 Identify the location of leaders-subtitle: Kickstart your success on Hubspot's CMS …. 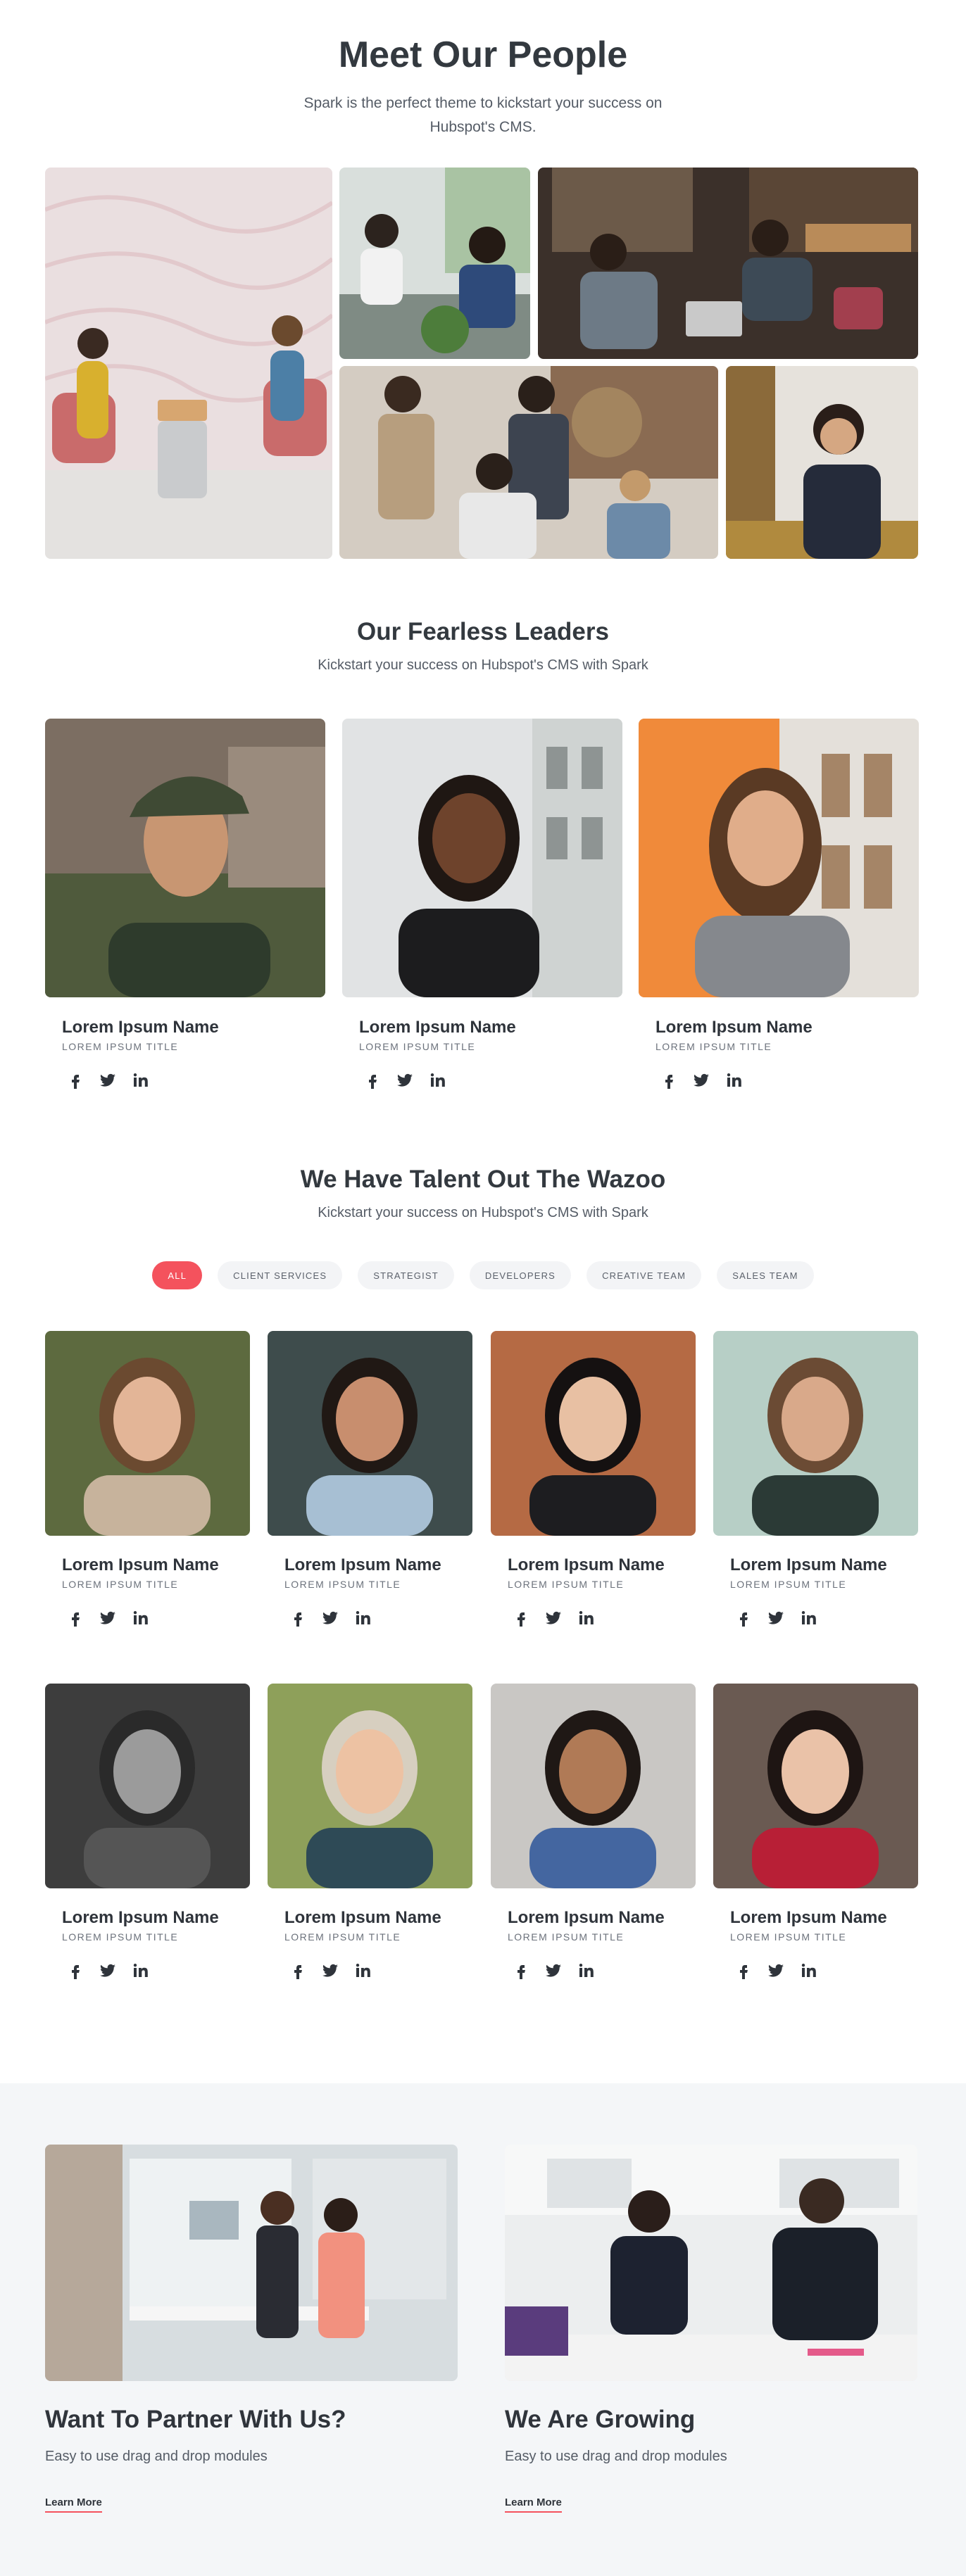
(483, 665).